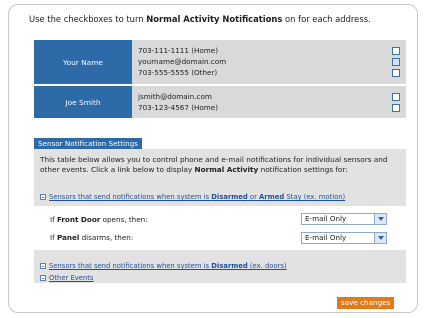 The width and height of the screenshot is (426, 318). What do you see at coordinates (269, 96) in the screenshot?
I see `address-item: jsmith@domain.com` at bounding box center [269, 96].